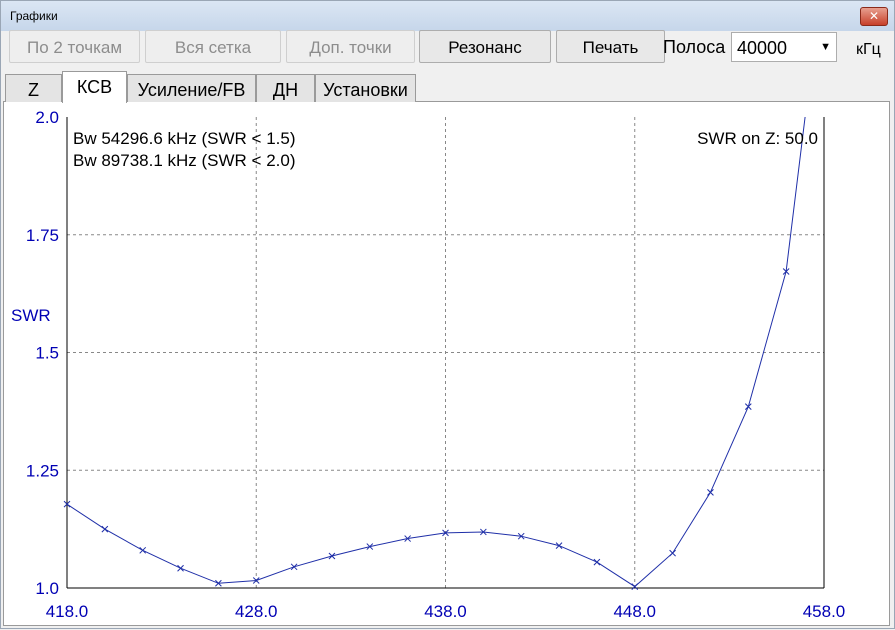 The image size is (895, 630). What do you see at coordinates (94, 87) in the screenshot?
I see `tab-swr: КСВ` at bounding box center [94, 87].